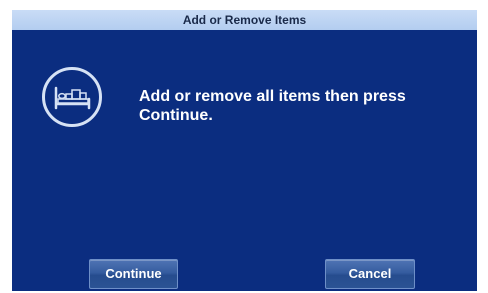 Image resolution: width=488 pixels, height=293 pixels. Describe the element at coordinates (133, 274) in the screenshot. I see `continue-button: Continue` at that location.